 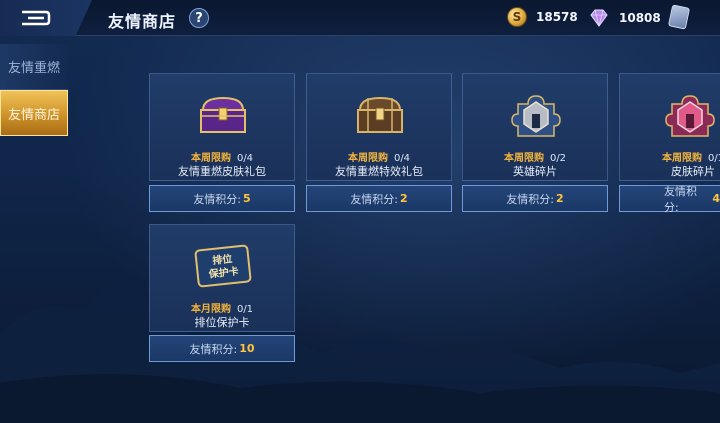 I want to click on gold-coin-icon: S, so click(x=517, y=17).